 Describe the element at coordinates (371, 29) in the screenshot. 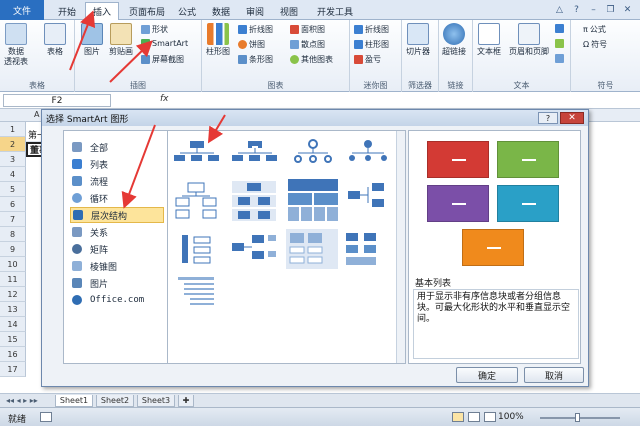

I see `sparkline-line-button: 折线图` at that location.